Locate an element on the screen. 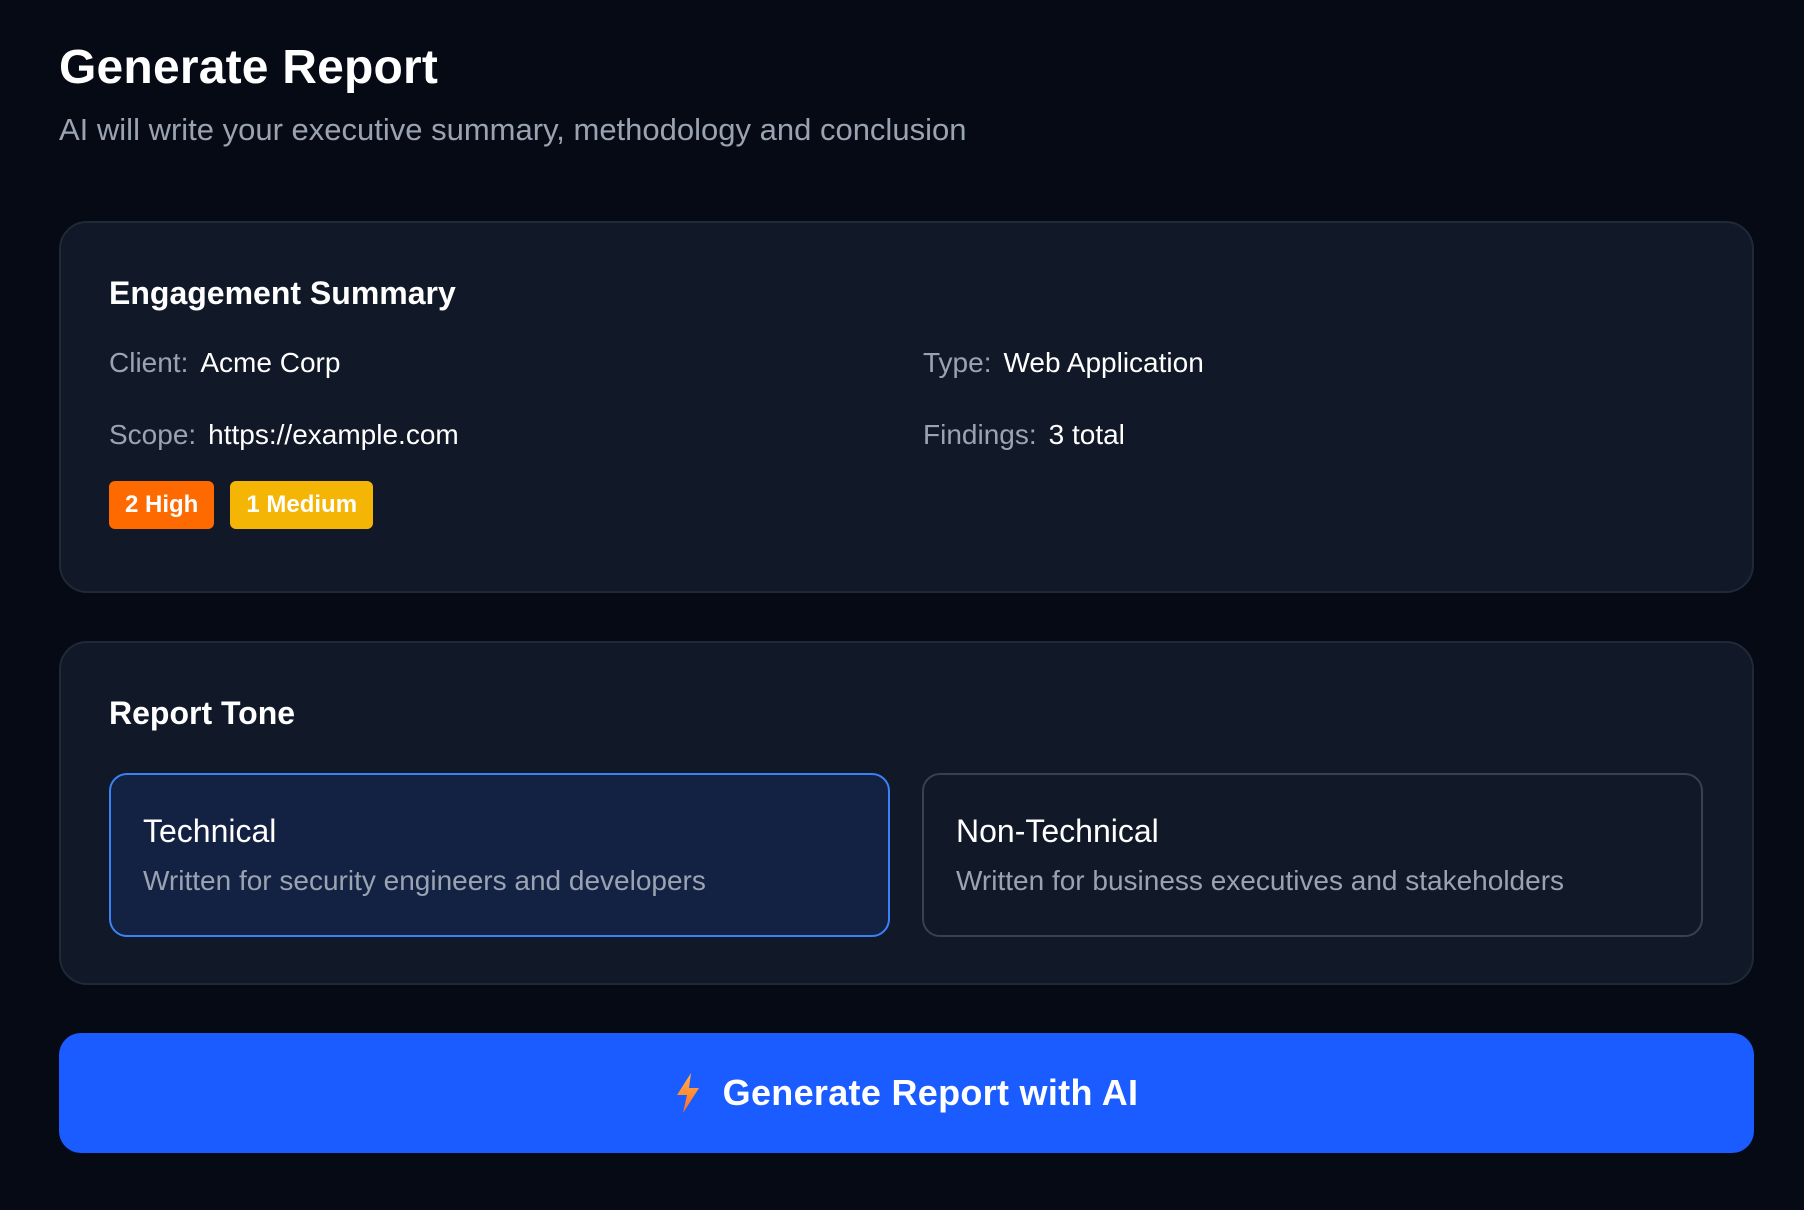 This screenshot has height=1210, width=1804. findings-field: Findings: 3 total is located at coordinates (1024, 435).